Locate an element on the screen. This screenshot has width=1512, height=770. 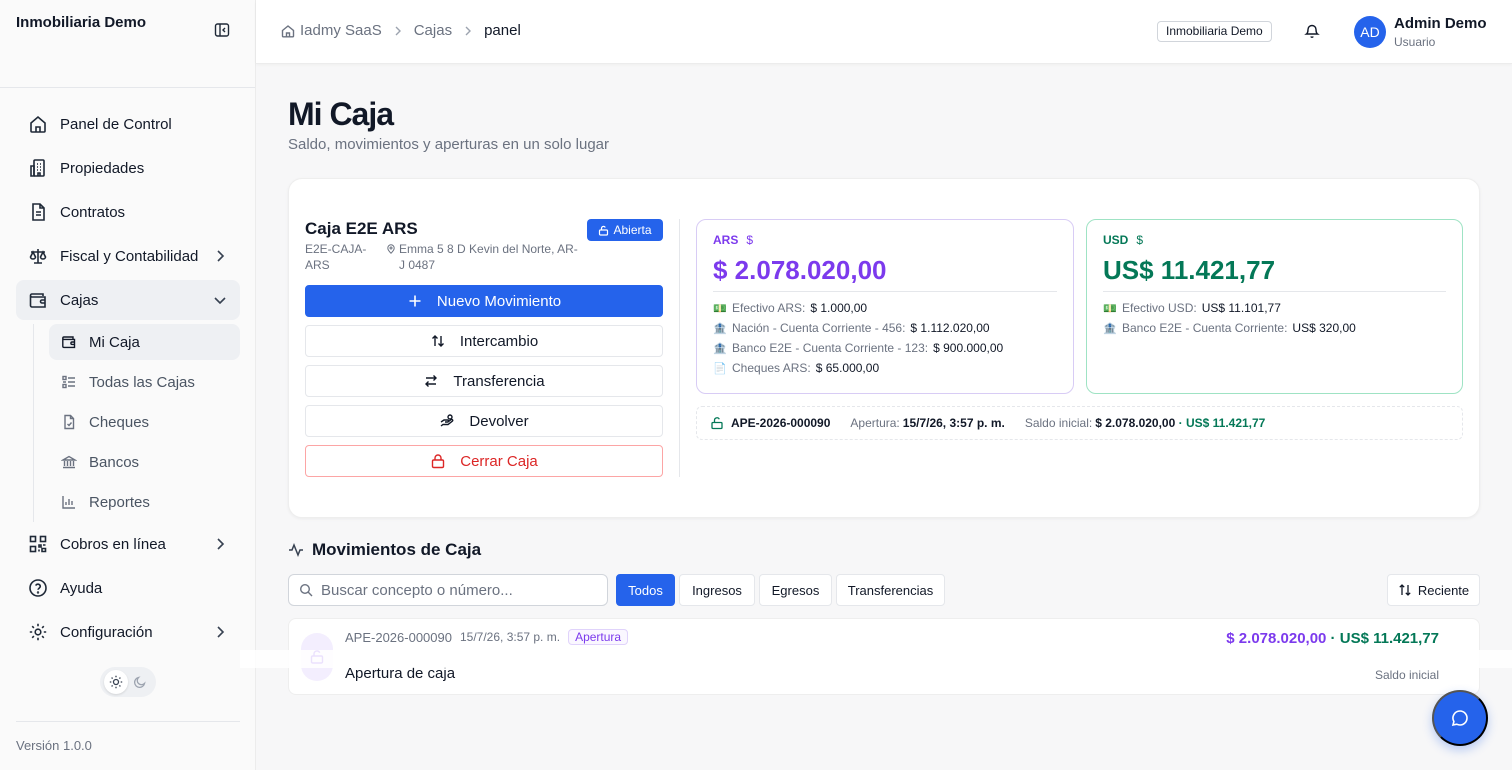
sort-label: Reciente is located at coordinates (1443, 590).